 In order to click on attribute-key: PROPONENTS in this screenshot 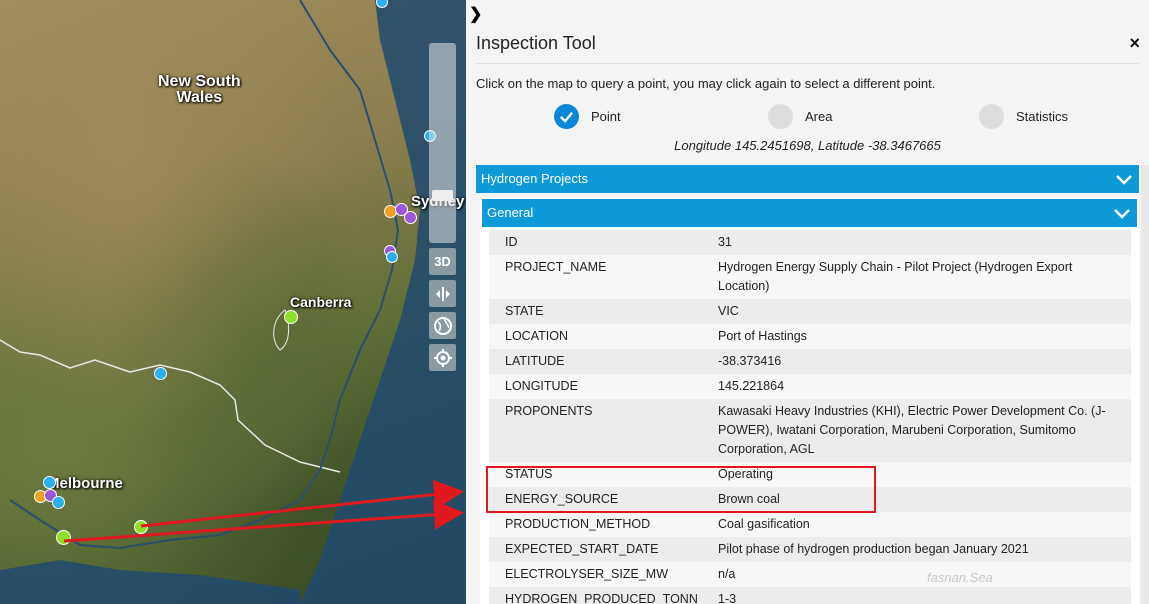, I will do `click(549, 411)`.